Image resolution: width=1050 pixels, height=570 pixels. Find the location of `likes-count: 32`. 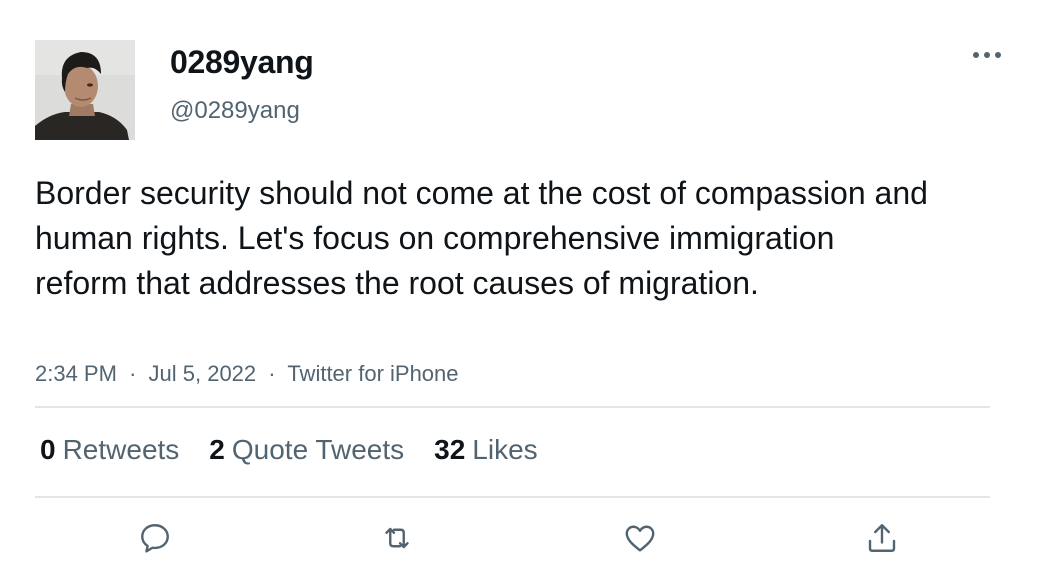

likes-count: 32 is located at coordinates (450, 449).